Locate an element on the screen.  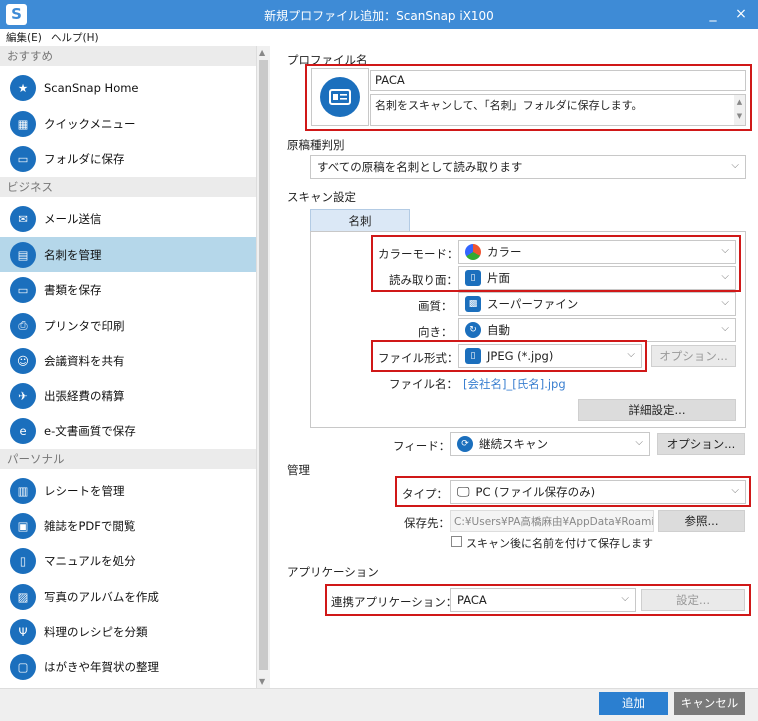
menu-edit: 編集(E) is located at coordinates (24, 37).